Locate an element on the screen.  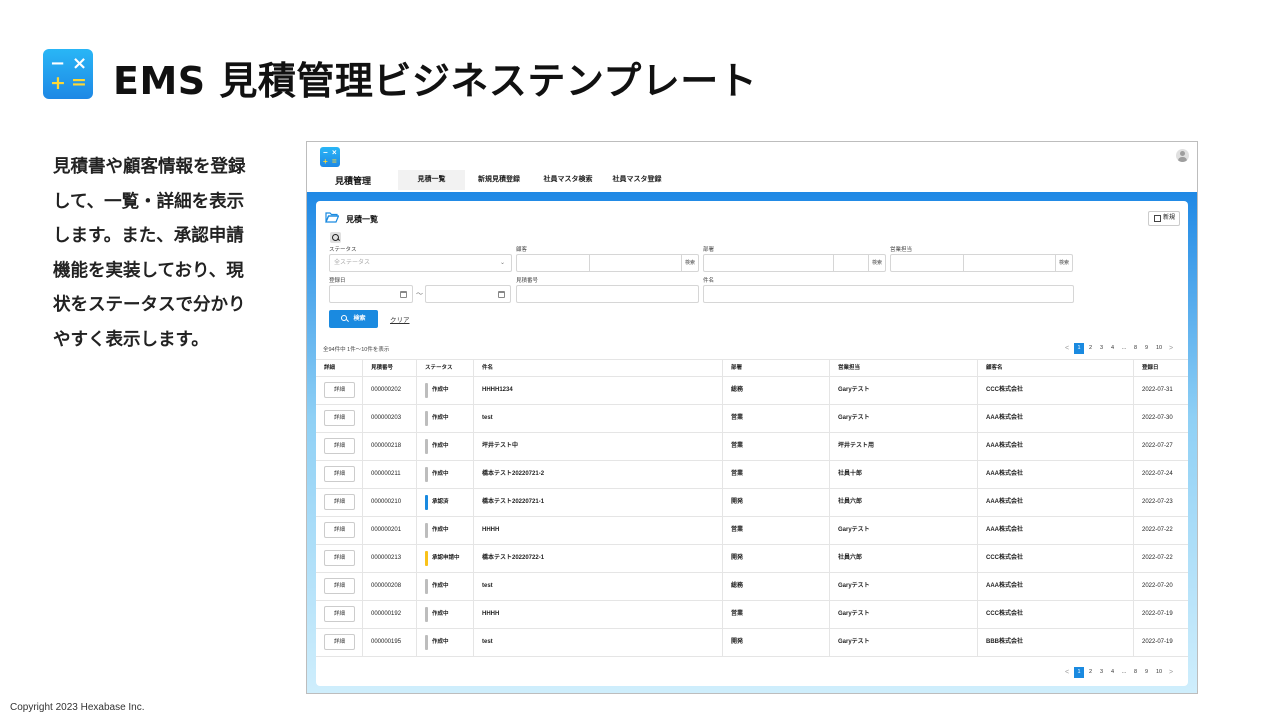
header-customer: 顧客名 is located at coordinates (994, 368).